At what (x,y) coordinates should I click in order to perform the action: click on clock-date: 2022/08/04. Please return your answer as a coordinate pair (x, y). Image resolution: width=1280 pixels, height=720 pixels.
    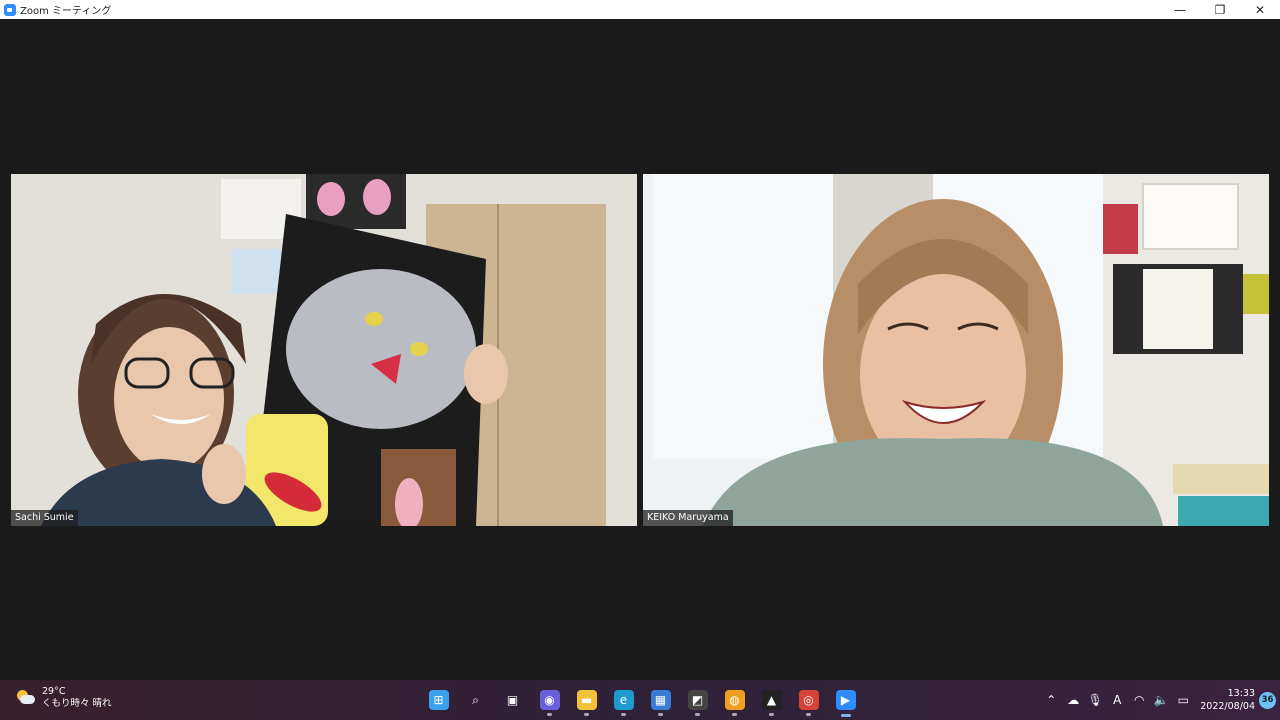
    Looking at the image, I should click on (1227, 706).